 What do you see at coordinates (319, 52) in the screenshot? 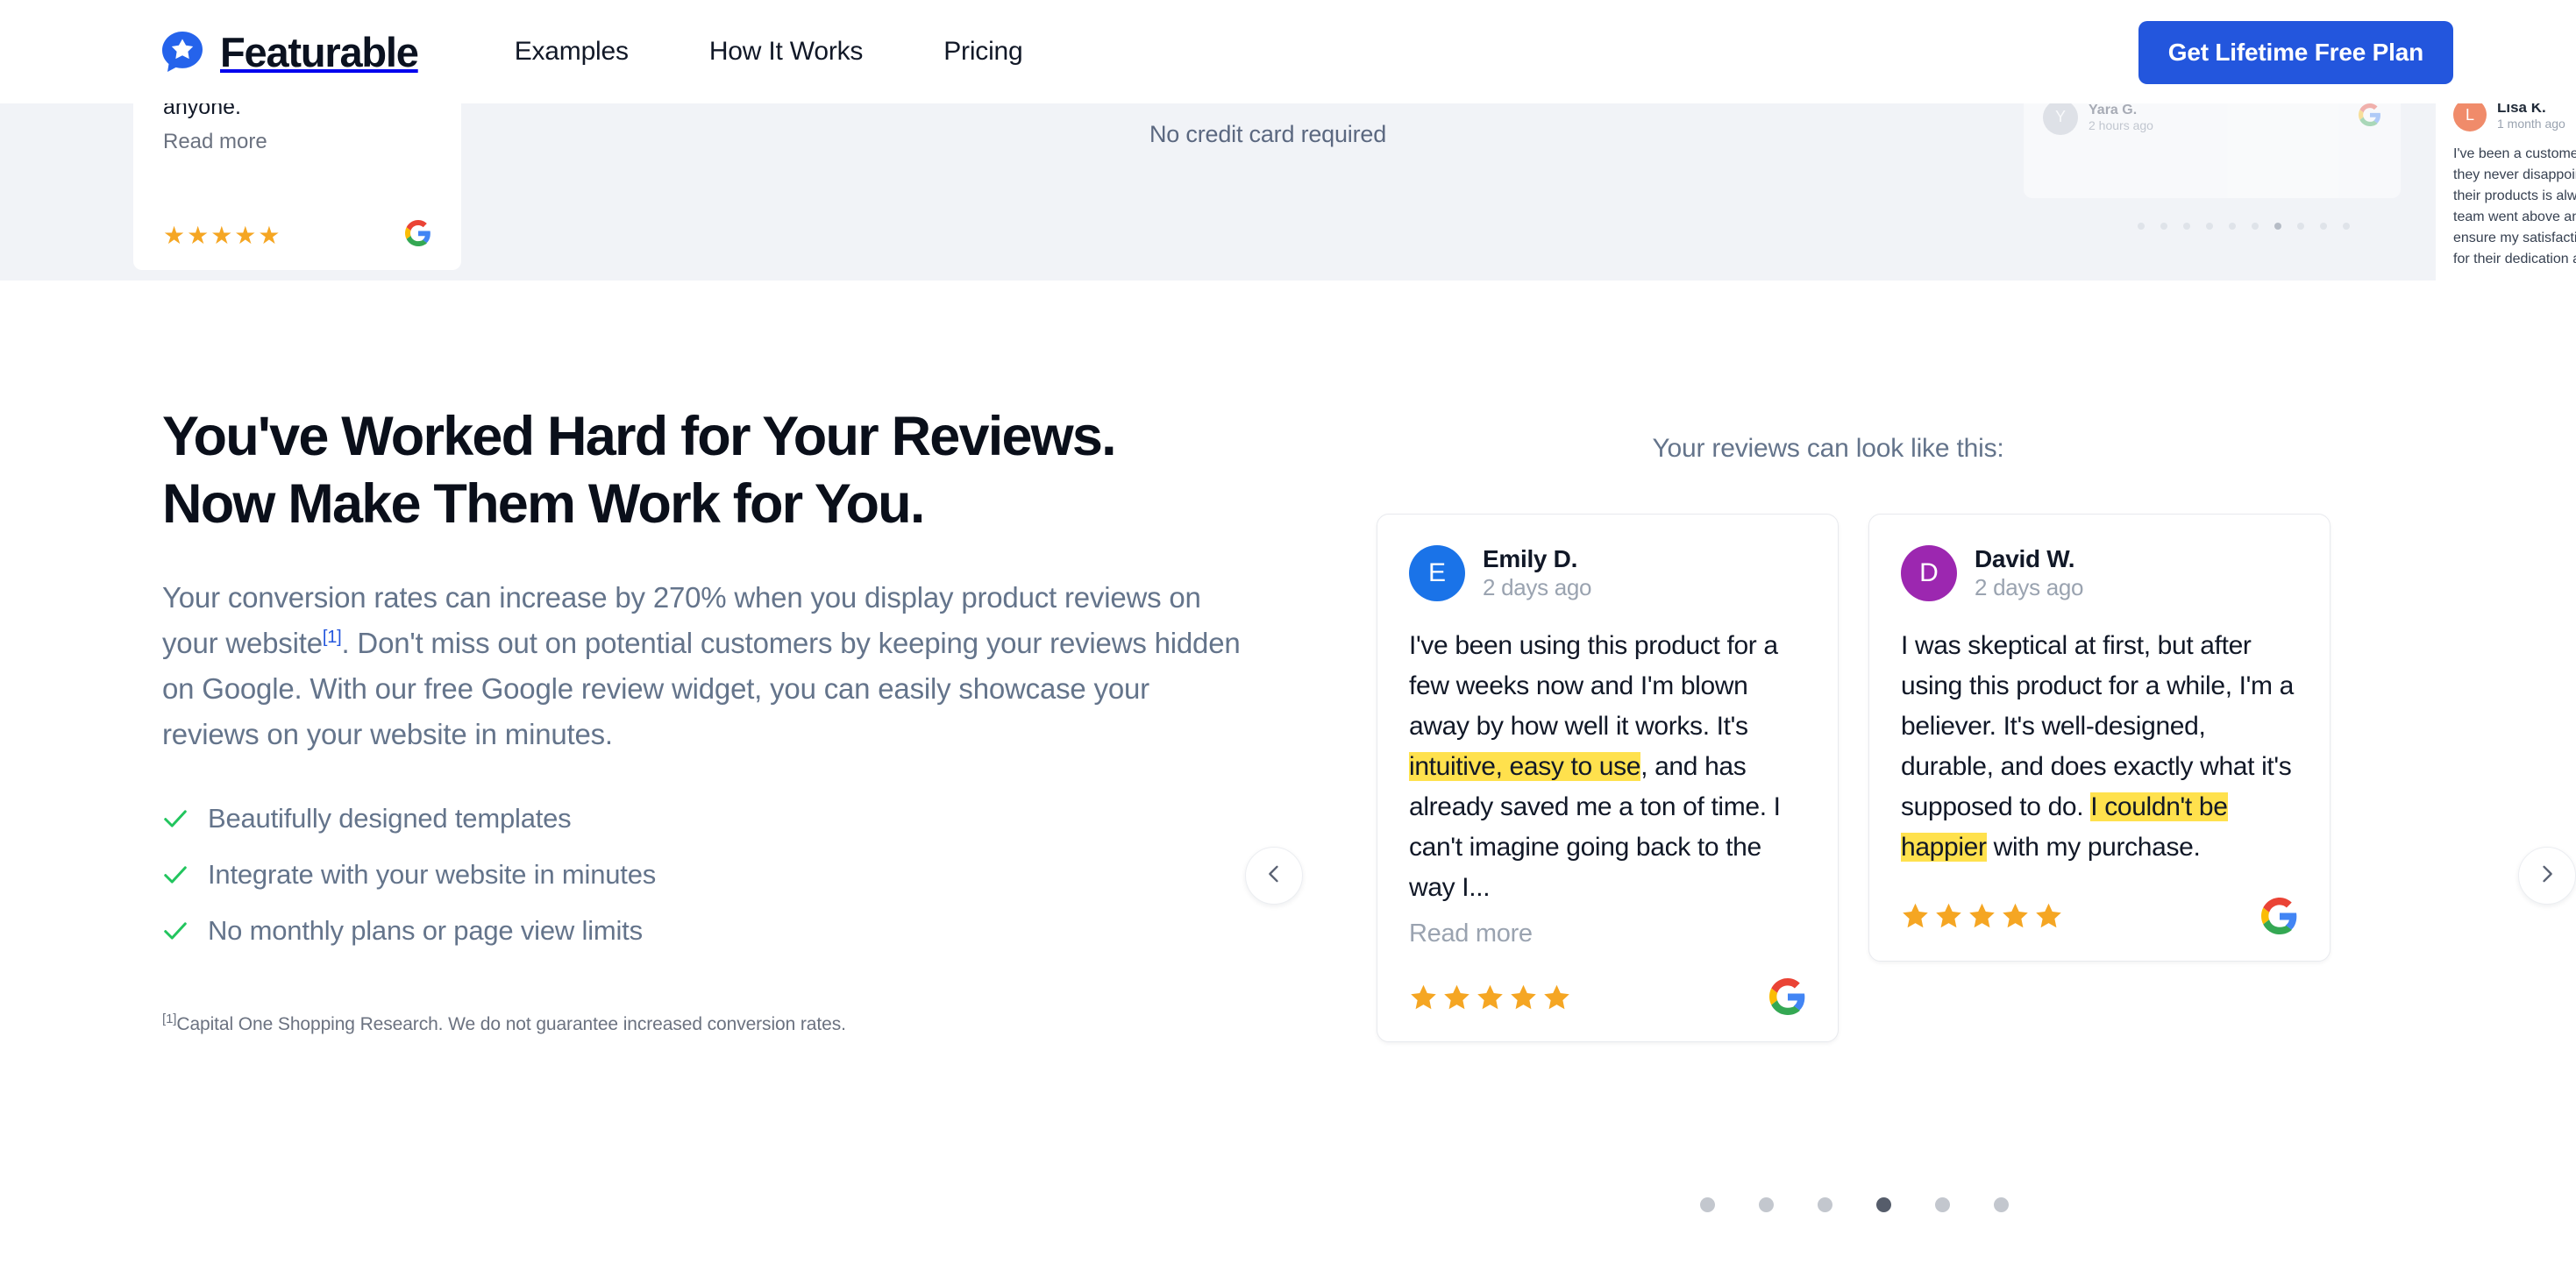
I see `brand-name: Featurable` at bounding box center [319, 52].